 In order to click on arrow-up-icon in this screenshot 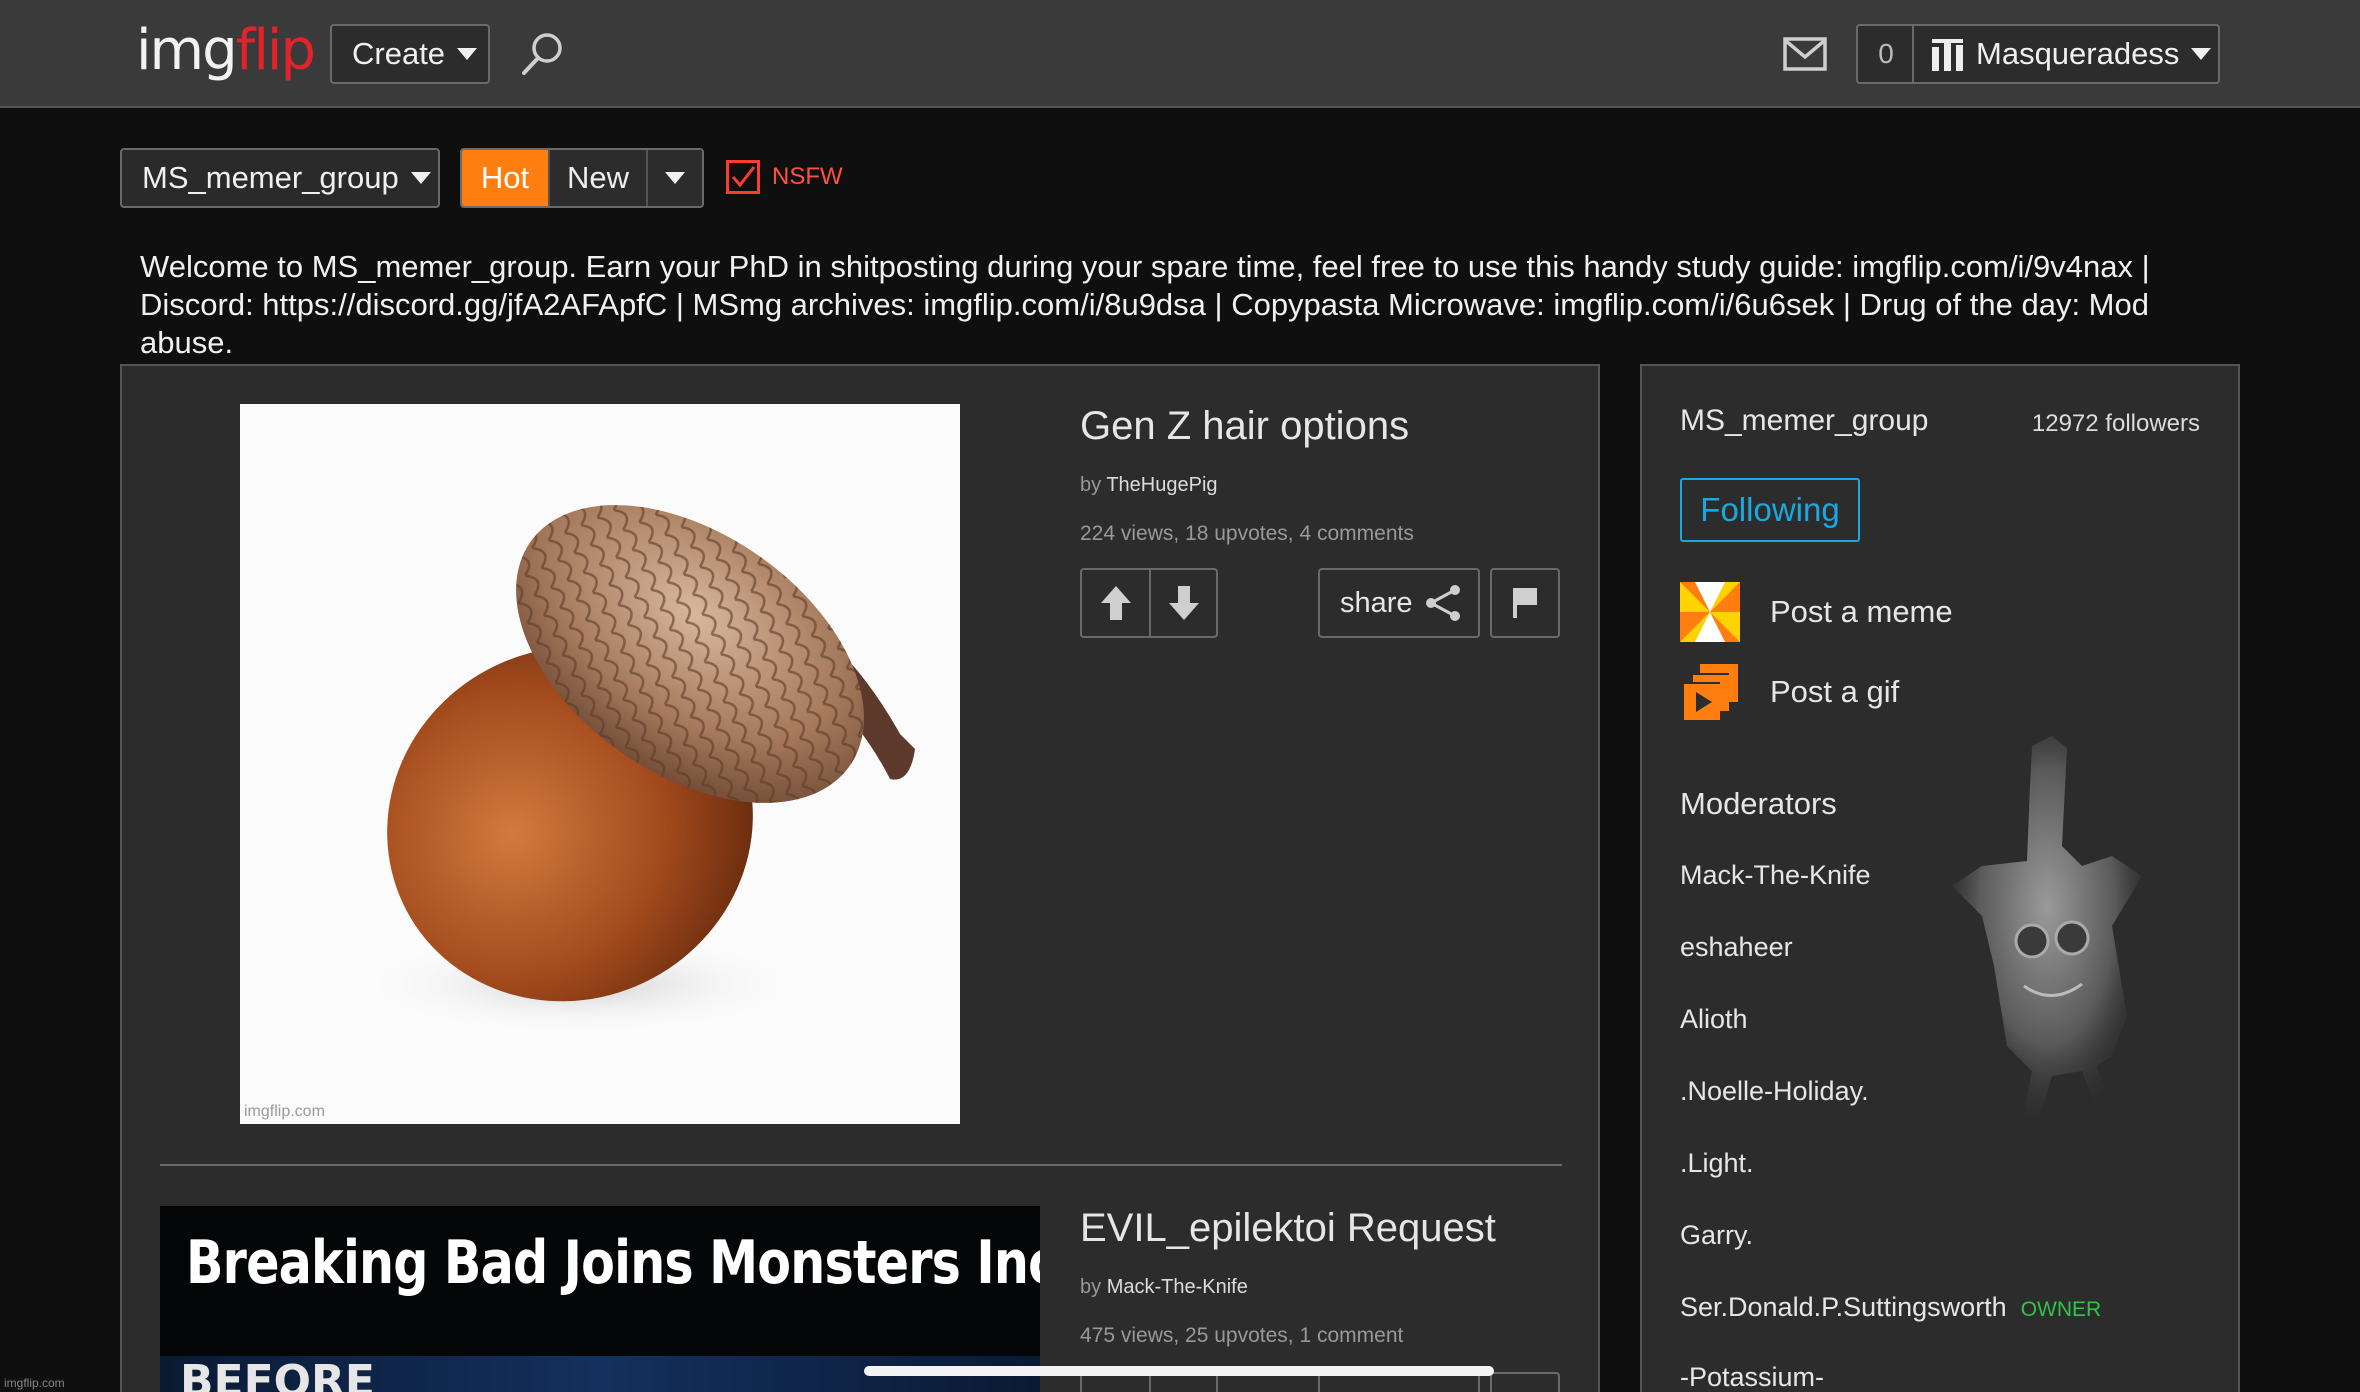, I will do `click(1115, 603)`.